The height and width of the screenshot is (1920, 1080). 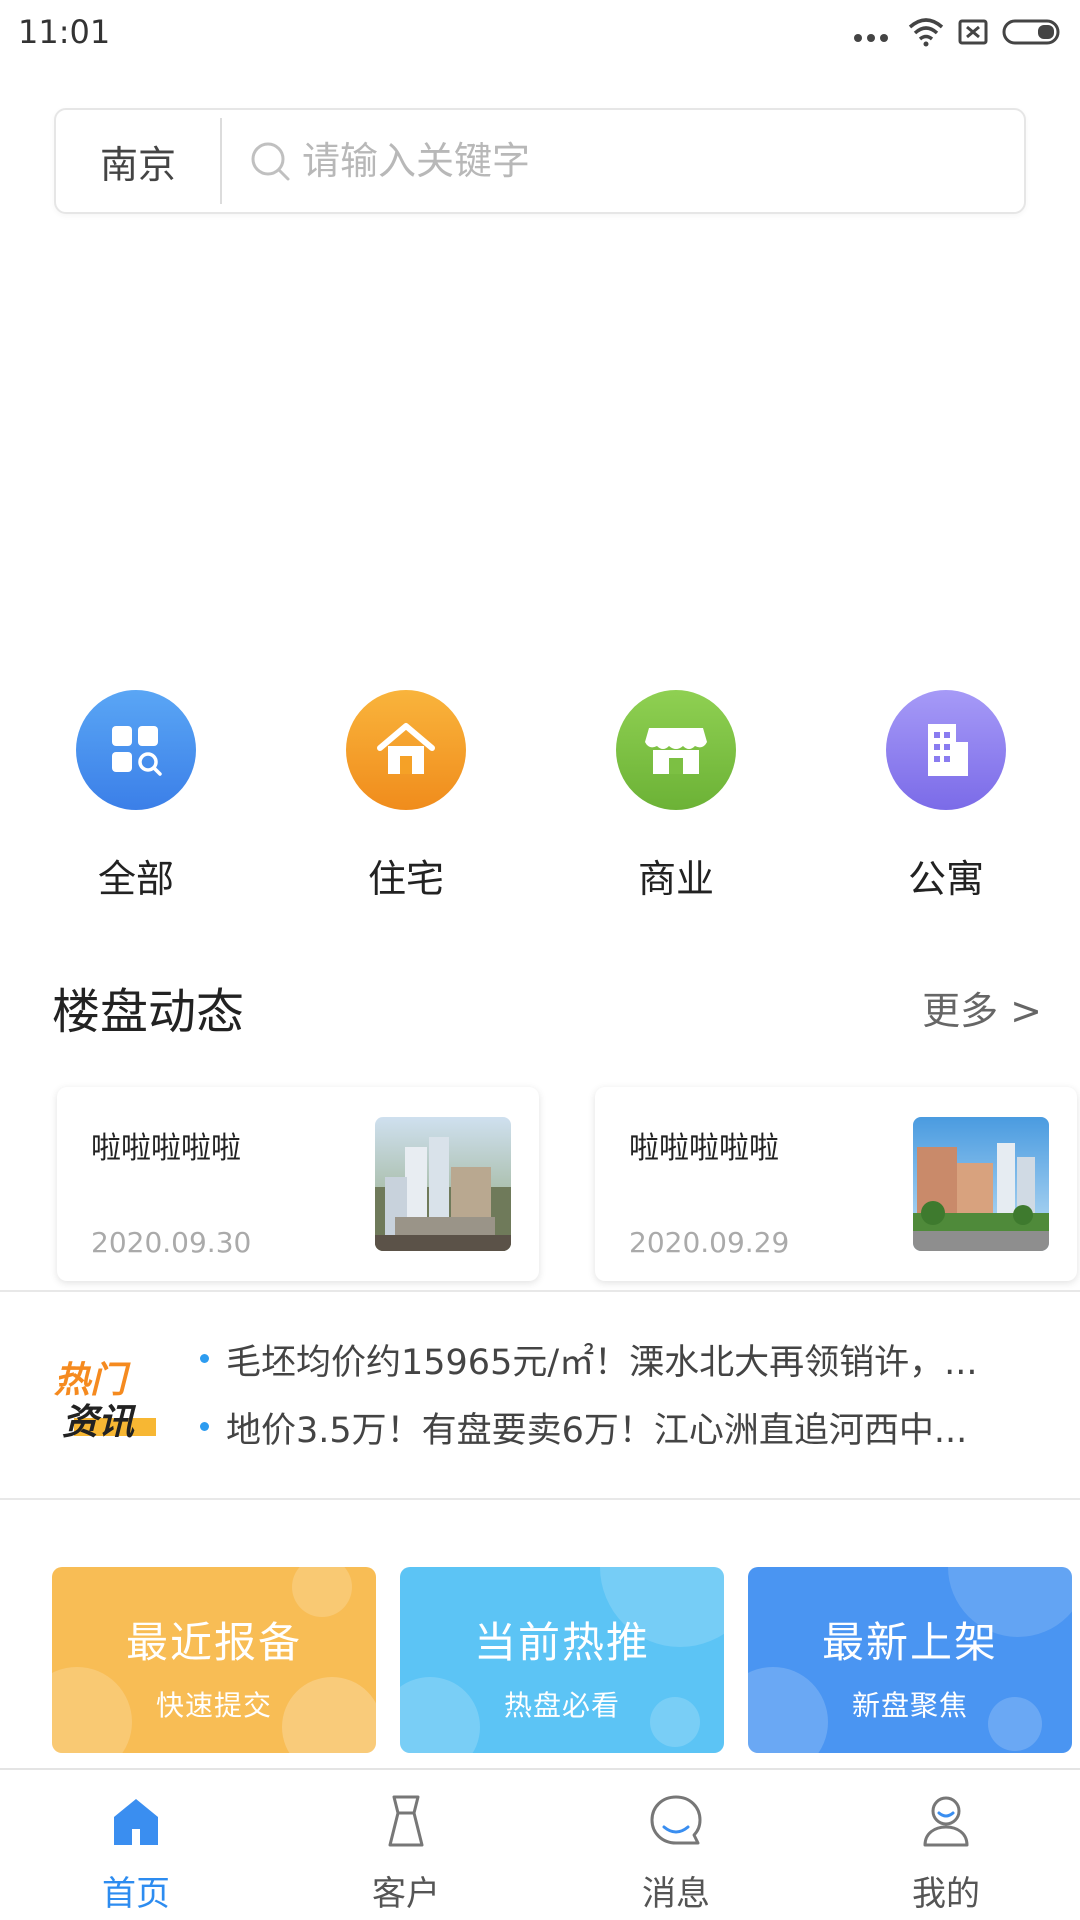 I want to click on promo-title: 最近报备, so click(x=213, y=1642).